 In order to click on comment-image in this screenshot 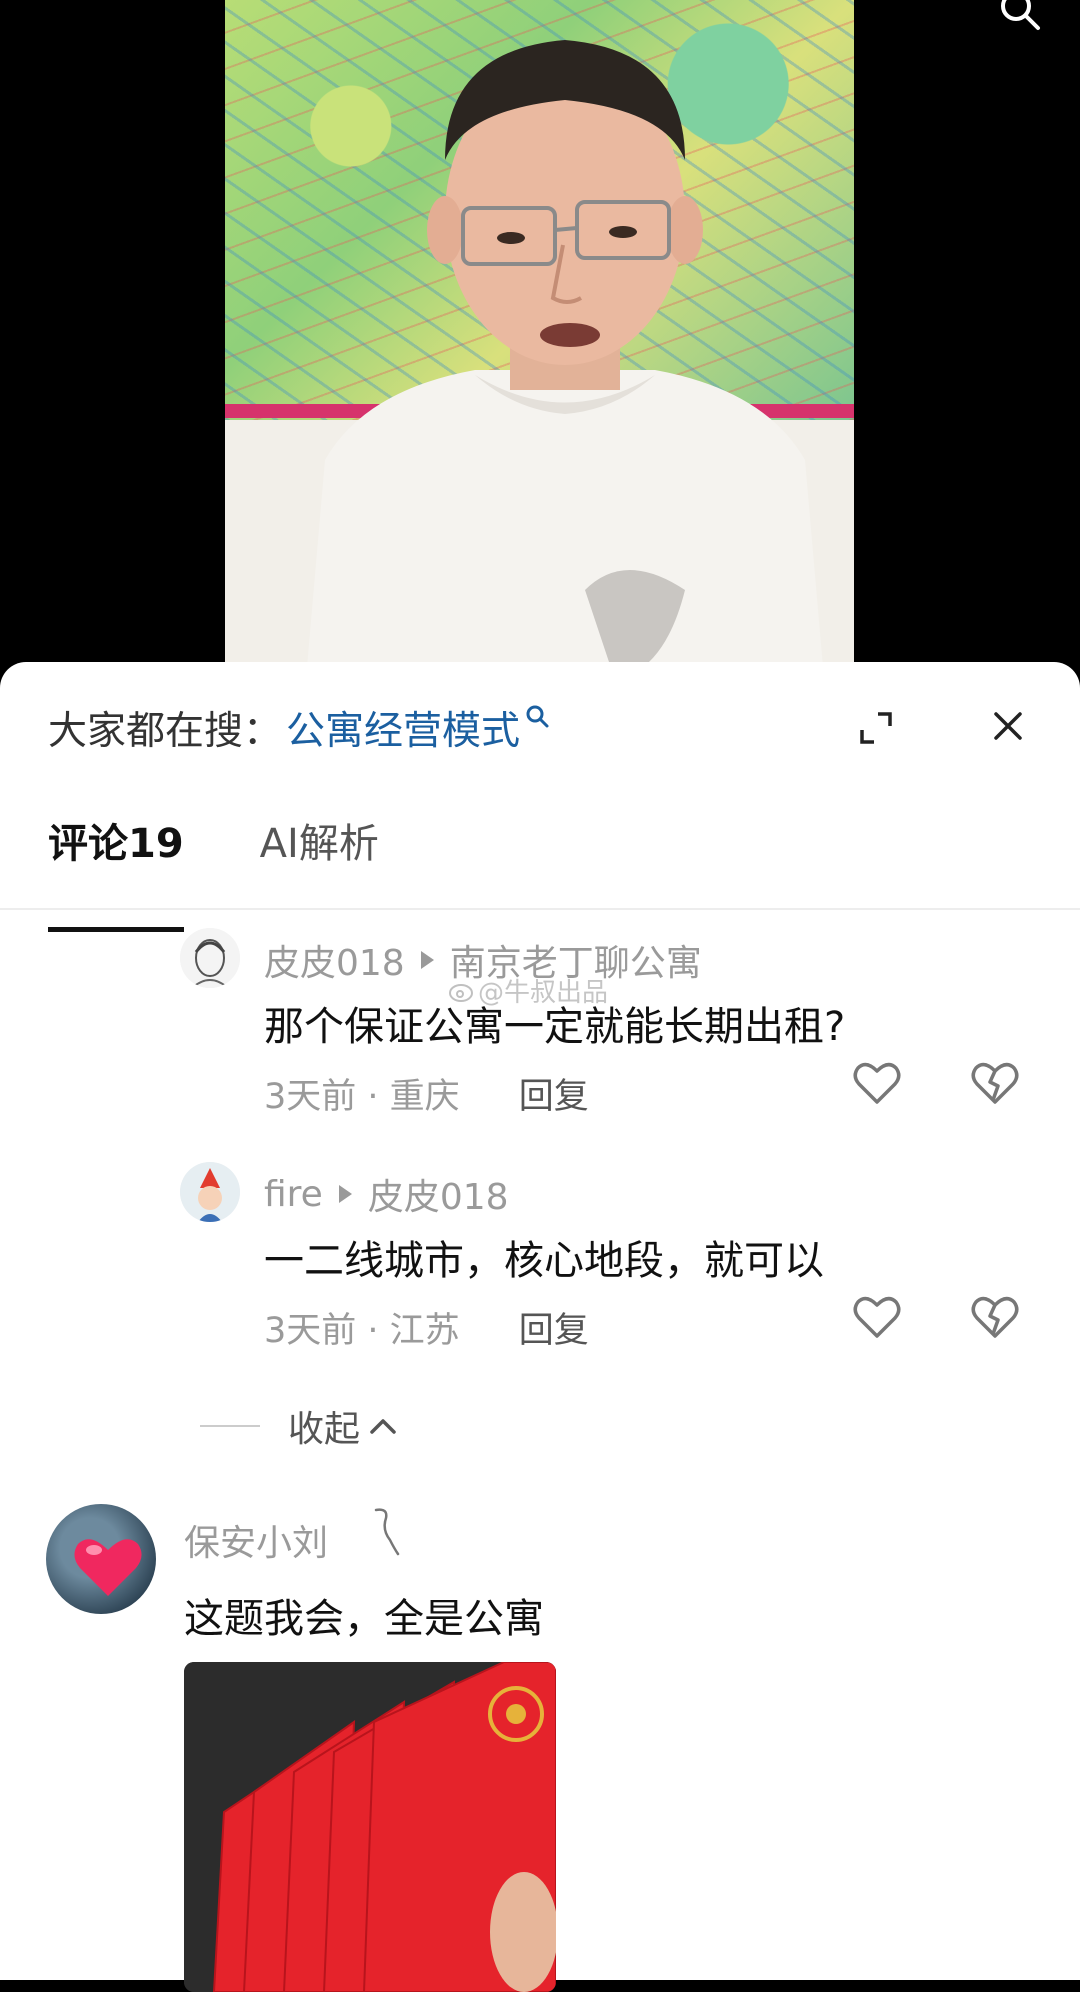, I will do `click(370, 1827)`.